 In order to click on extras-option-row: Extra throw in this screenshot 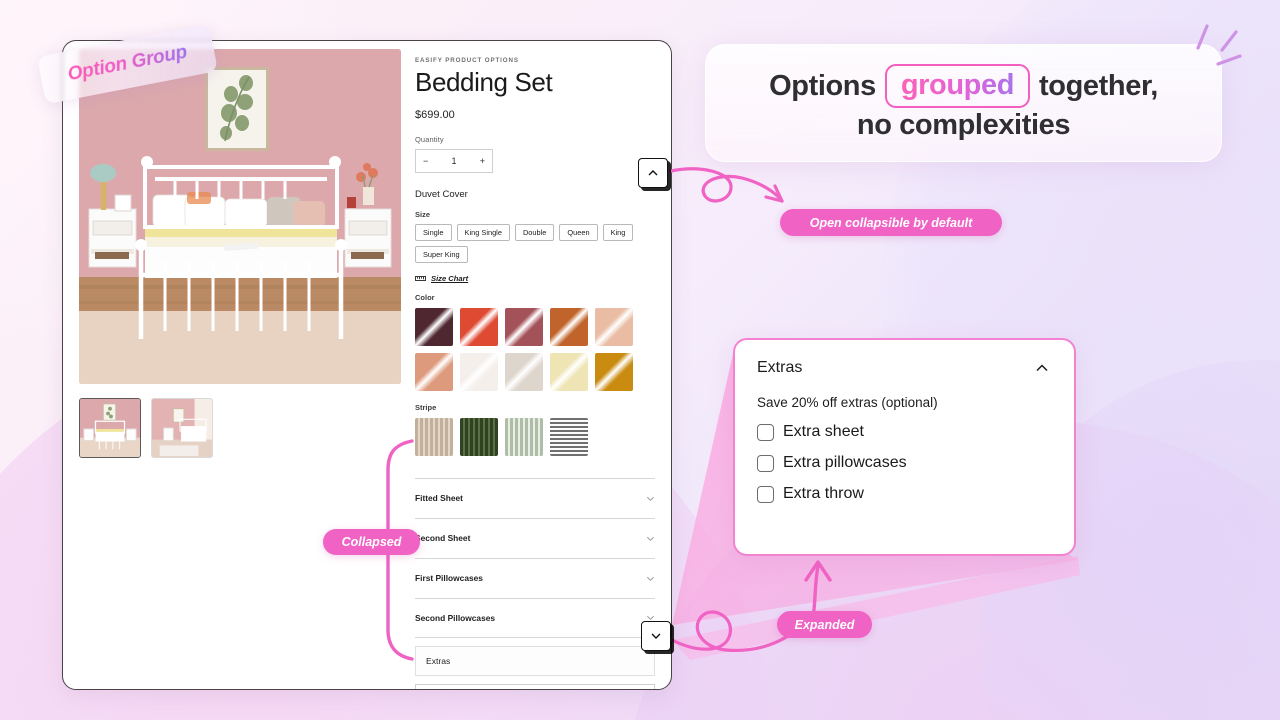, I will do `click(904, 494)`.